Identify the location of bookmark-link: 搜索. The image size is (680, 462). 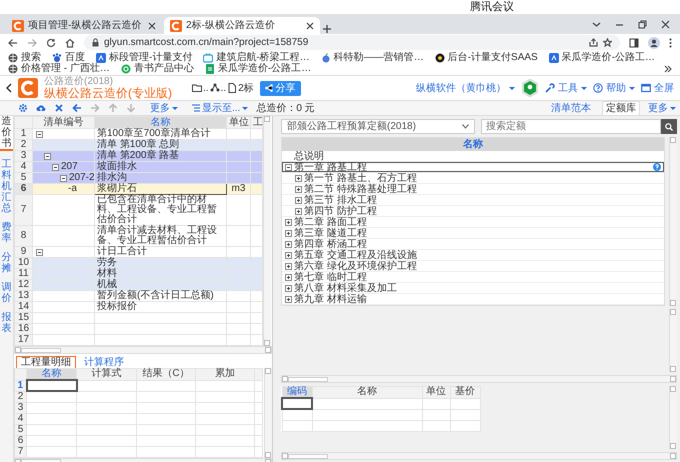
(24, 57).